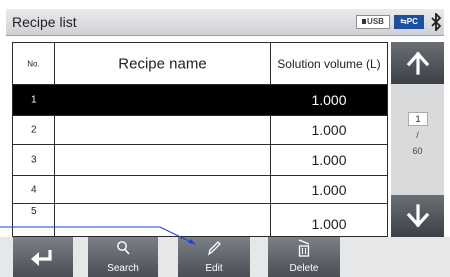 Image resolution: width=450 pixels, height=277 pixels. Describe the element at coordinates (163, 64) in the screenshot. I see `column-header-recipe-name: Recipe name` at that location.